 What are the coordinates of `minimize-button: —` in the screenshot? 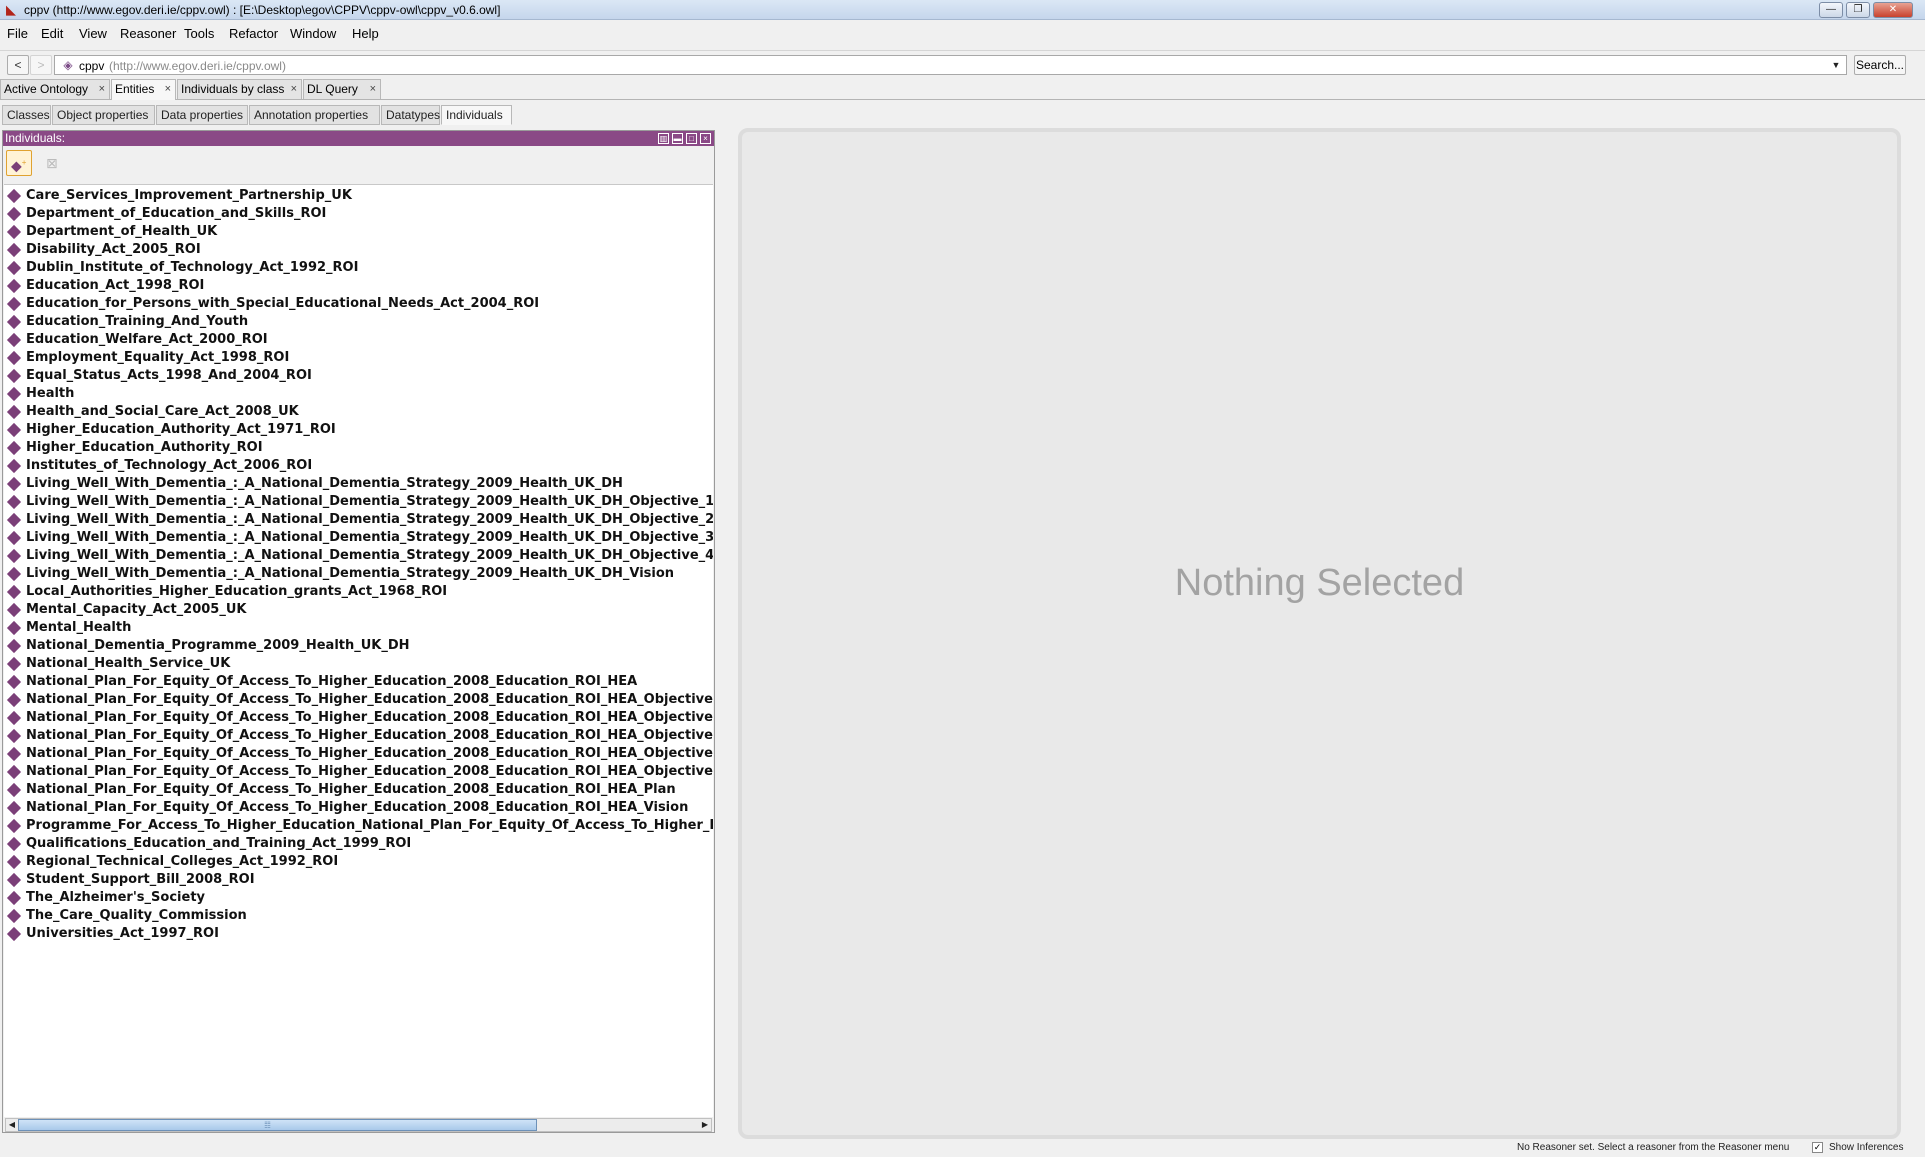 It's located at (1831, 10).